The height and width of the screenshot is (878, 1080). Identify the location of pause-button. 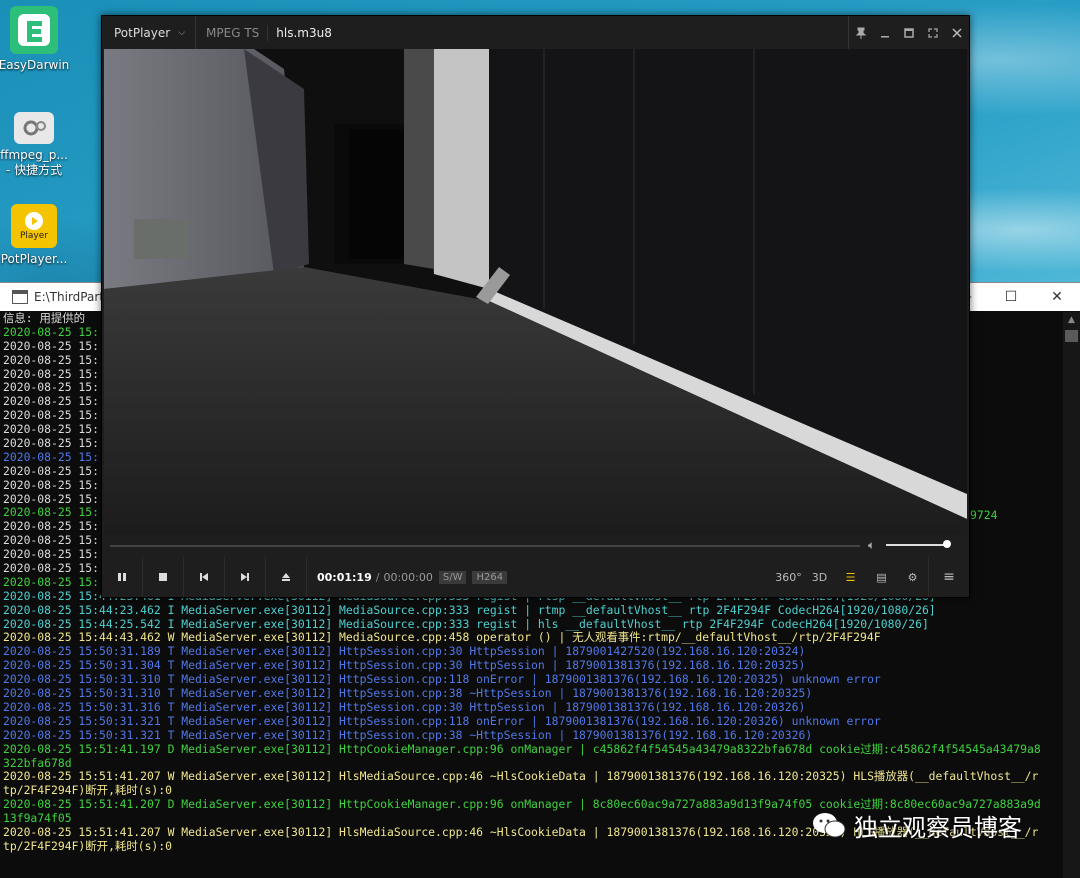
(122, 577).